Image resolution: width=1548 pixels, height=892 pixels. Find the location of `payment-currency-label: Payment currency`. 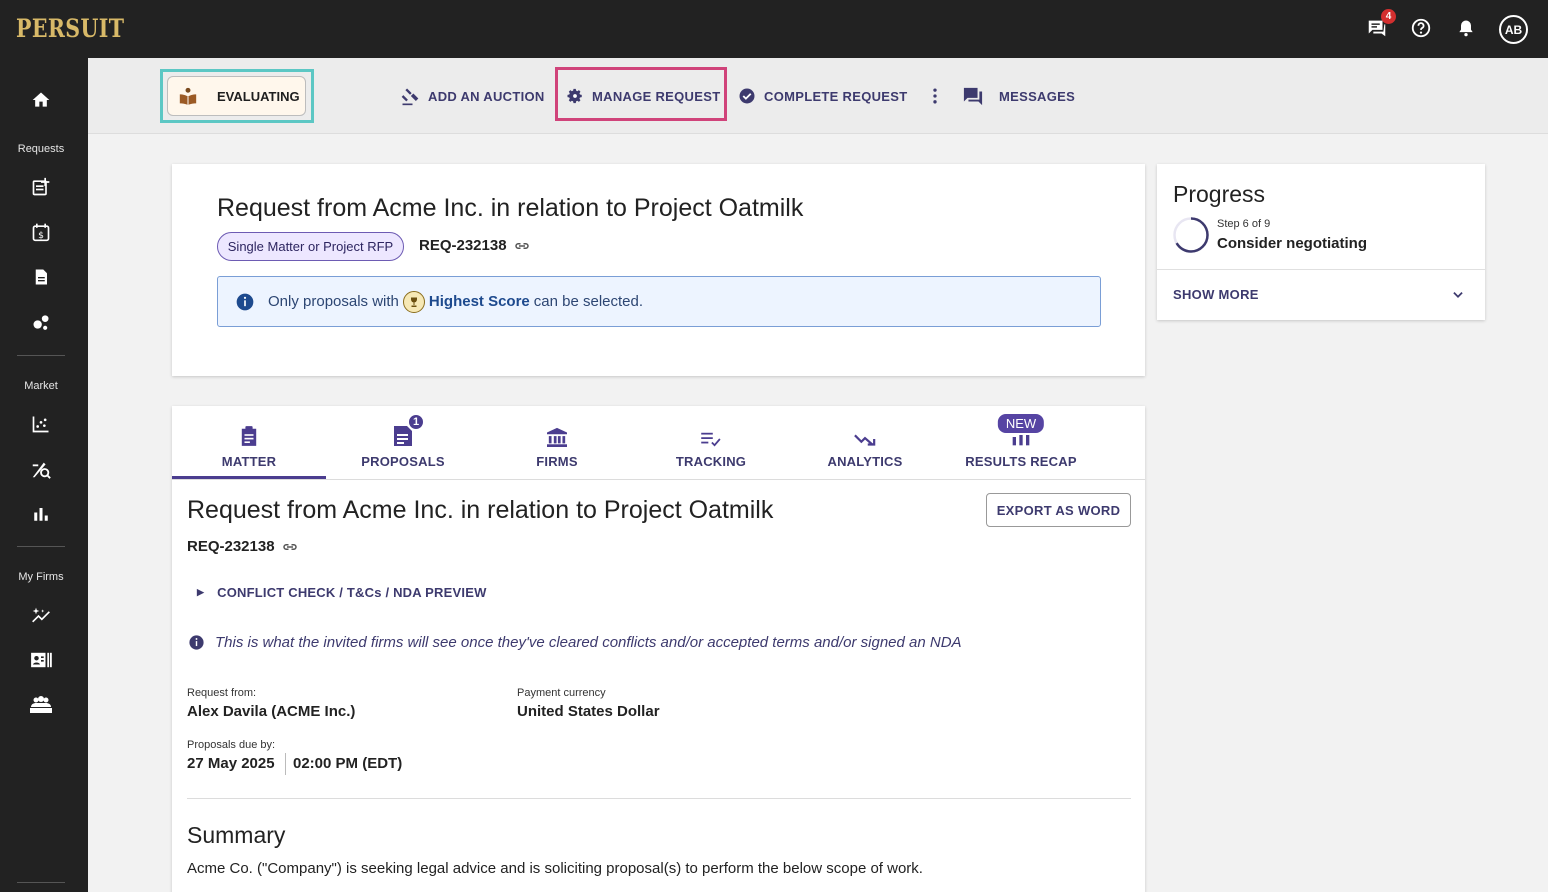

payment-currency-label: Payment currency is located at coordinates (561, 693).